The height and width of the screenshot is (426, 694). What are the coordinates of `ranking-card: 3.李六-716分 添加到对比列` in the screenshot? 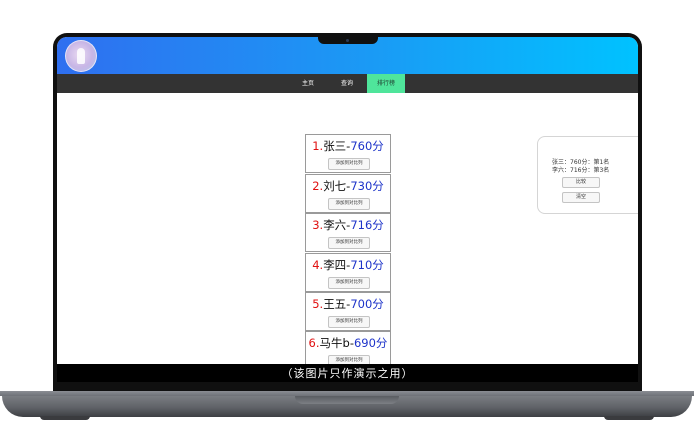 It's located at (348, 232).